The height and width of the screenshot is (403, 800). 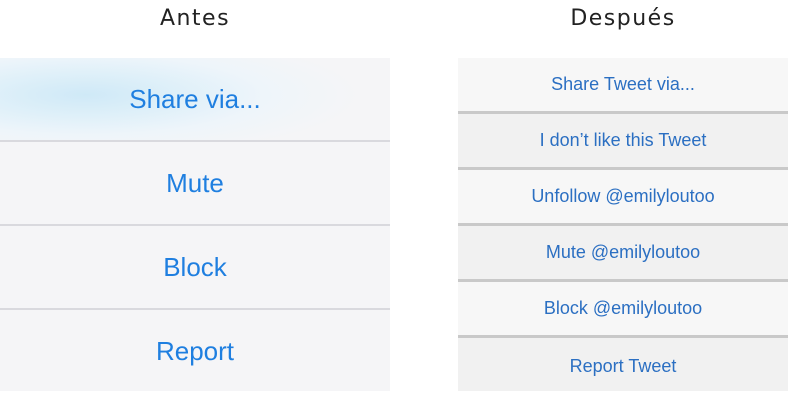 What do you see at coordinates (623, 142) in the screenshot?
I see `dislike-tweet-button: I don’t like this Tweet` at bounding box center [623, 142].